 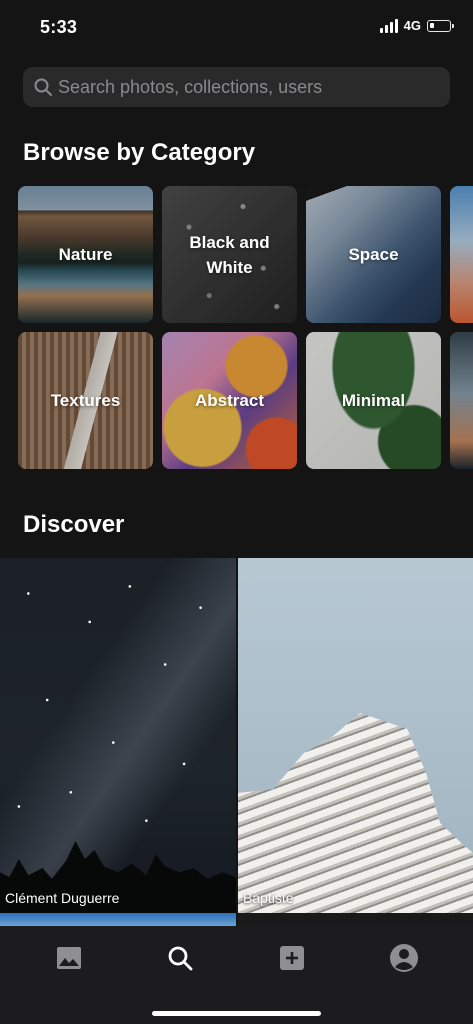 I want to click on category-label: Textures, so click(x=85, y=400).